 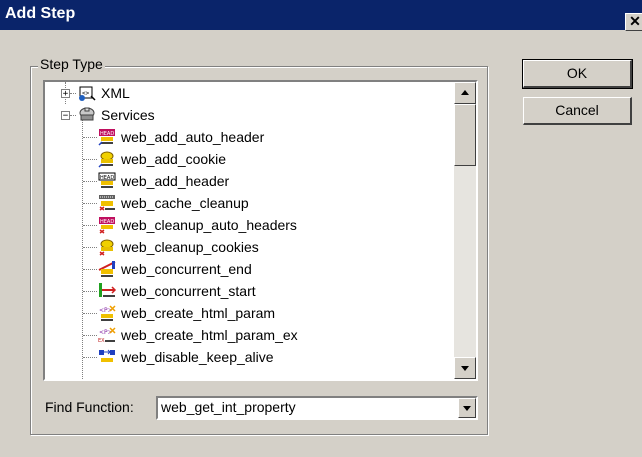 What do you see at coordinates (107, 313) in the screenshot?
I see `param-icon: <P>` at bounding box center [107, 313].